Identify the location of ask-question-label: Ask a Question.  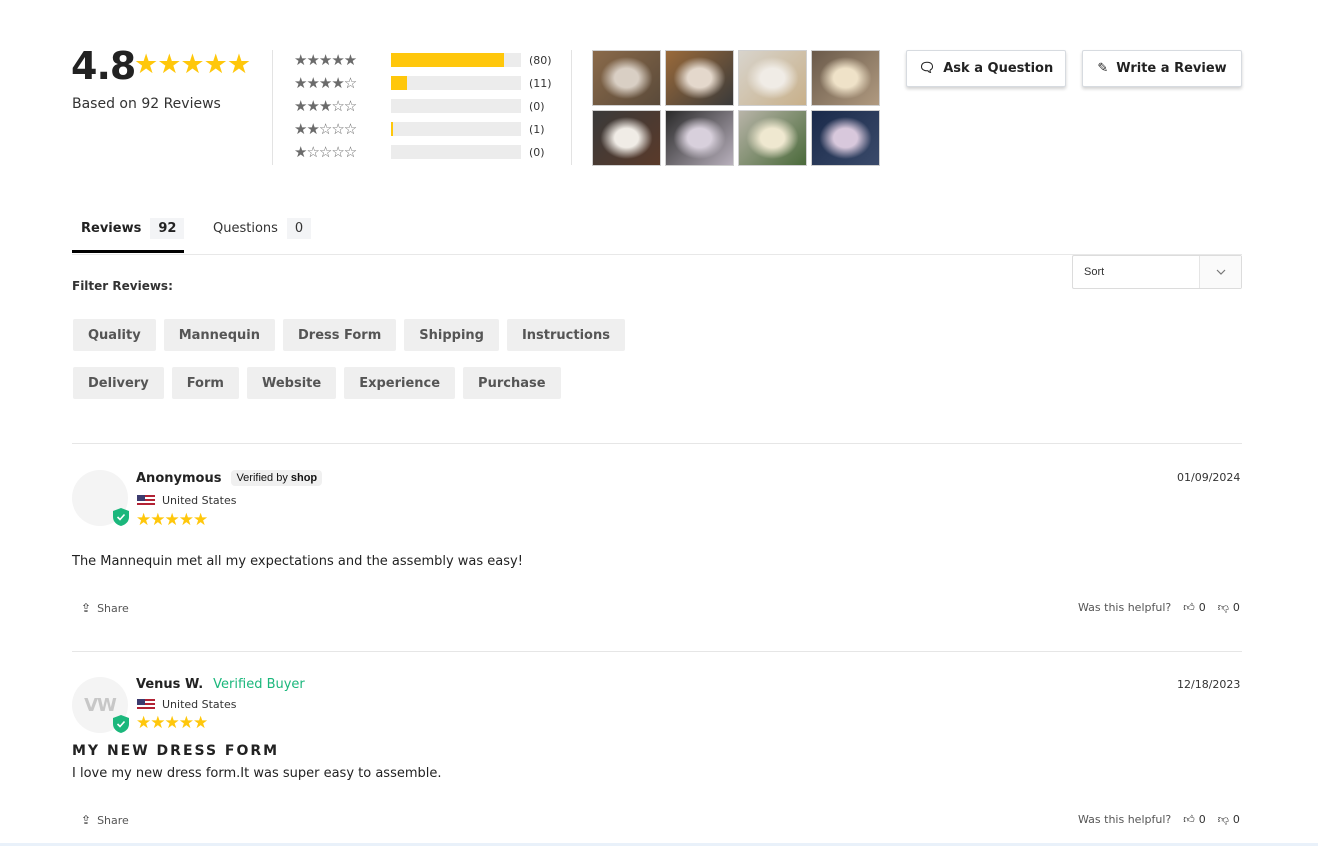
(998, 68).